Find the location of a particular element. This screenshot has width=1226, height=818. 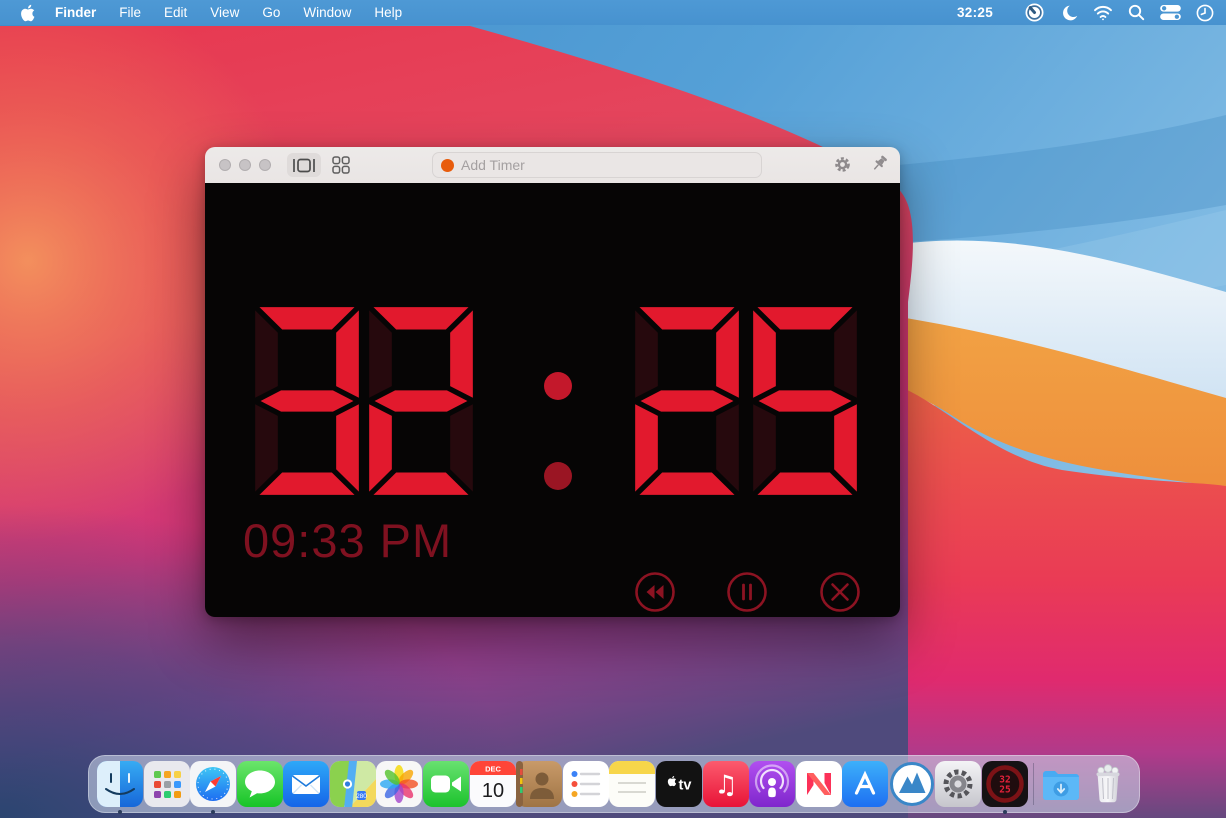

end-time-label: 09:33 PM is located at coordinates (348, 540).